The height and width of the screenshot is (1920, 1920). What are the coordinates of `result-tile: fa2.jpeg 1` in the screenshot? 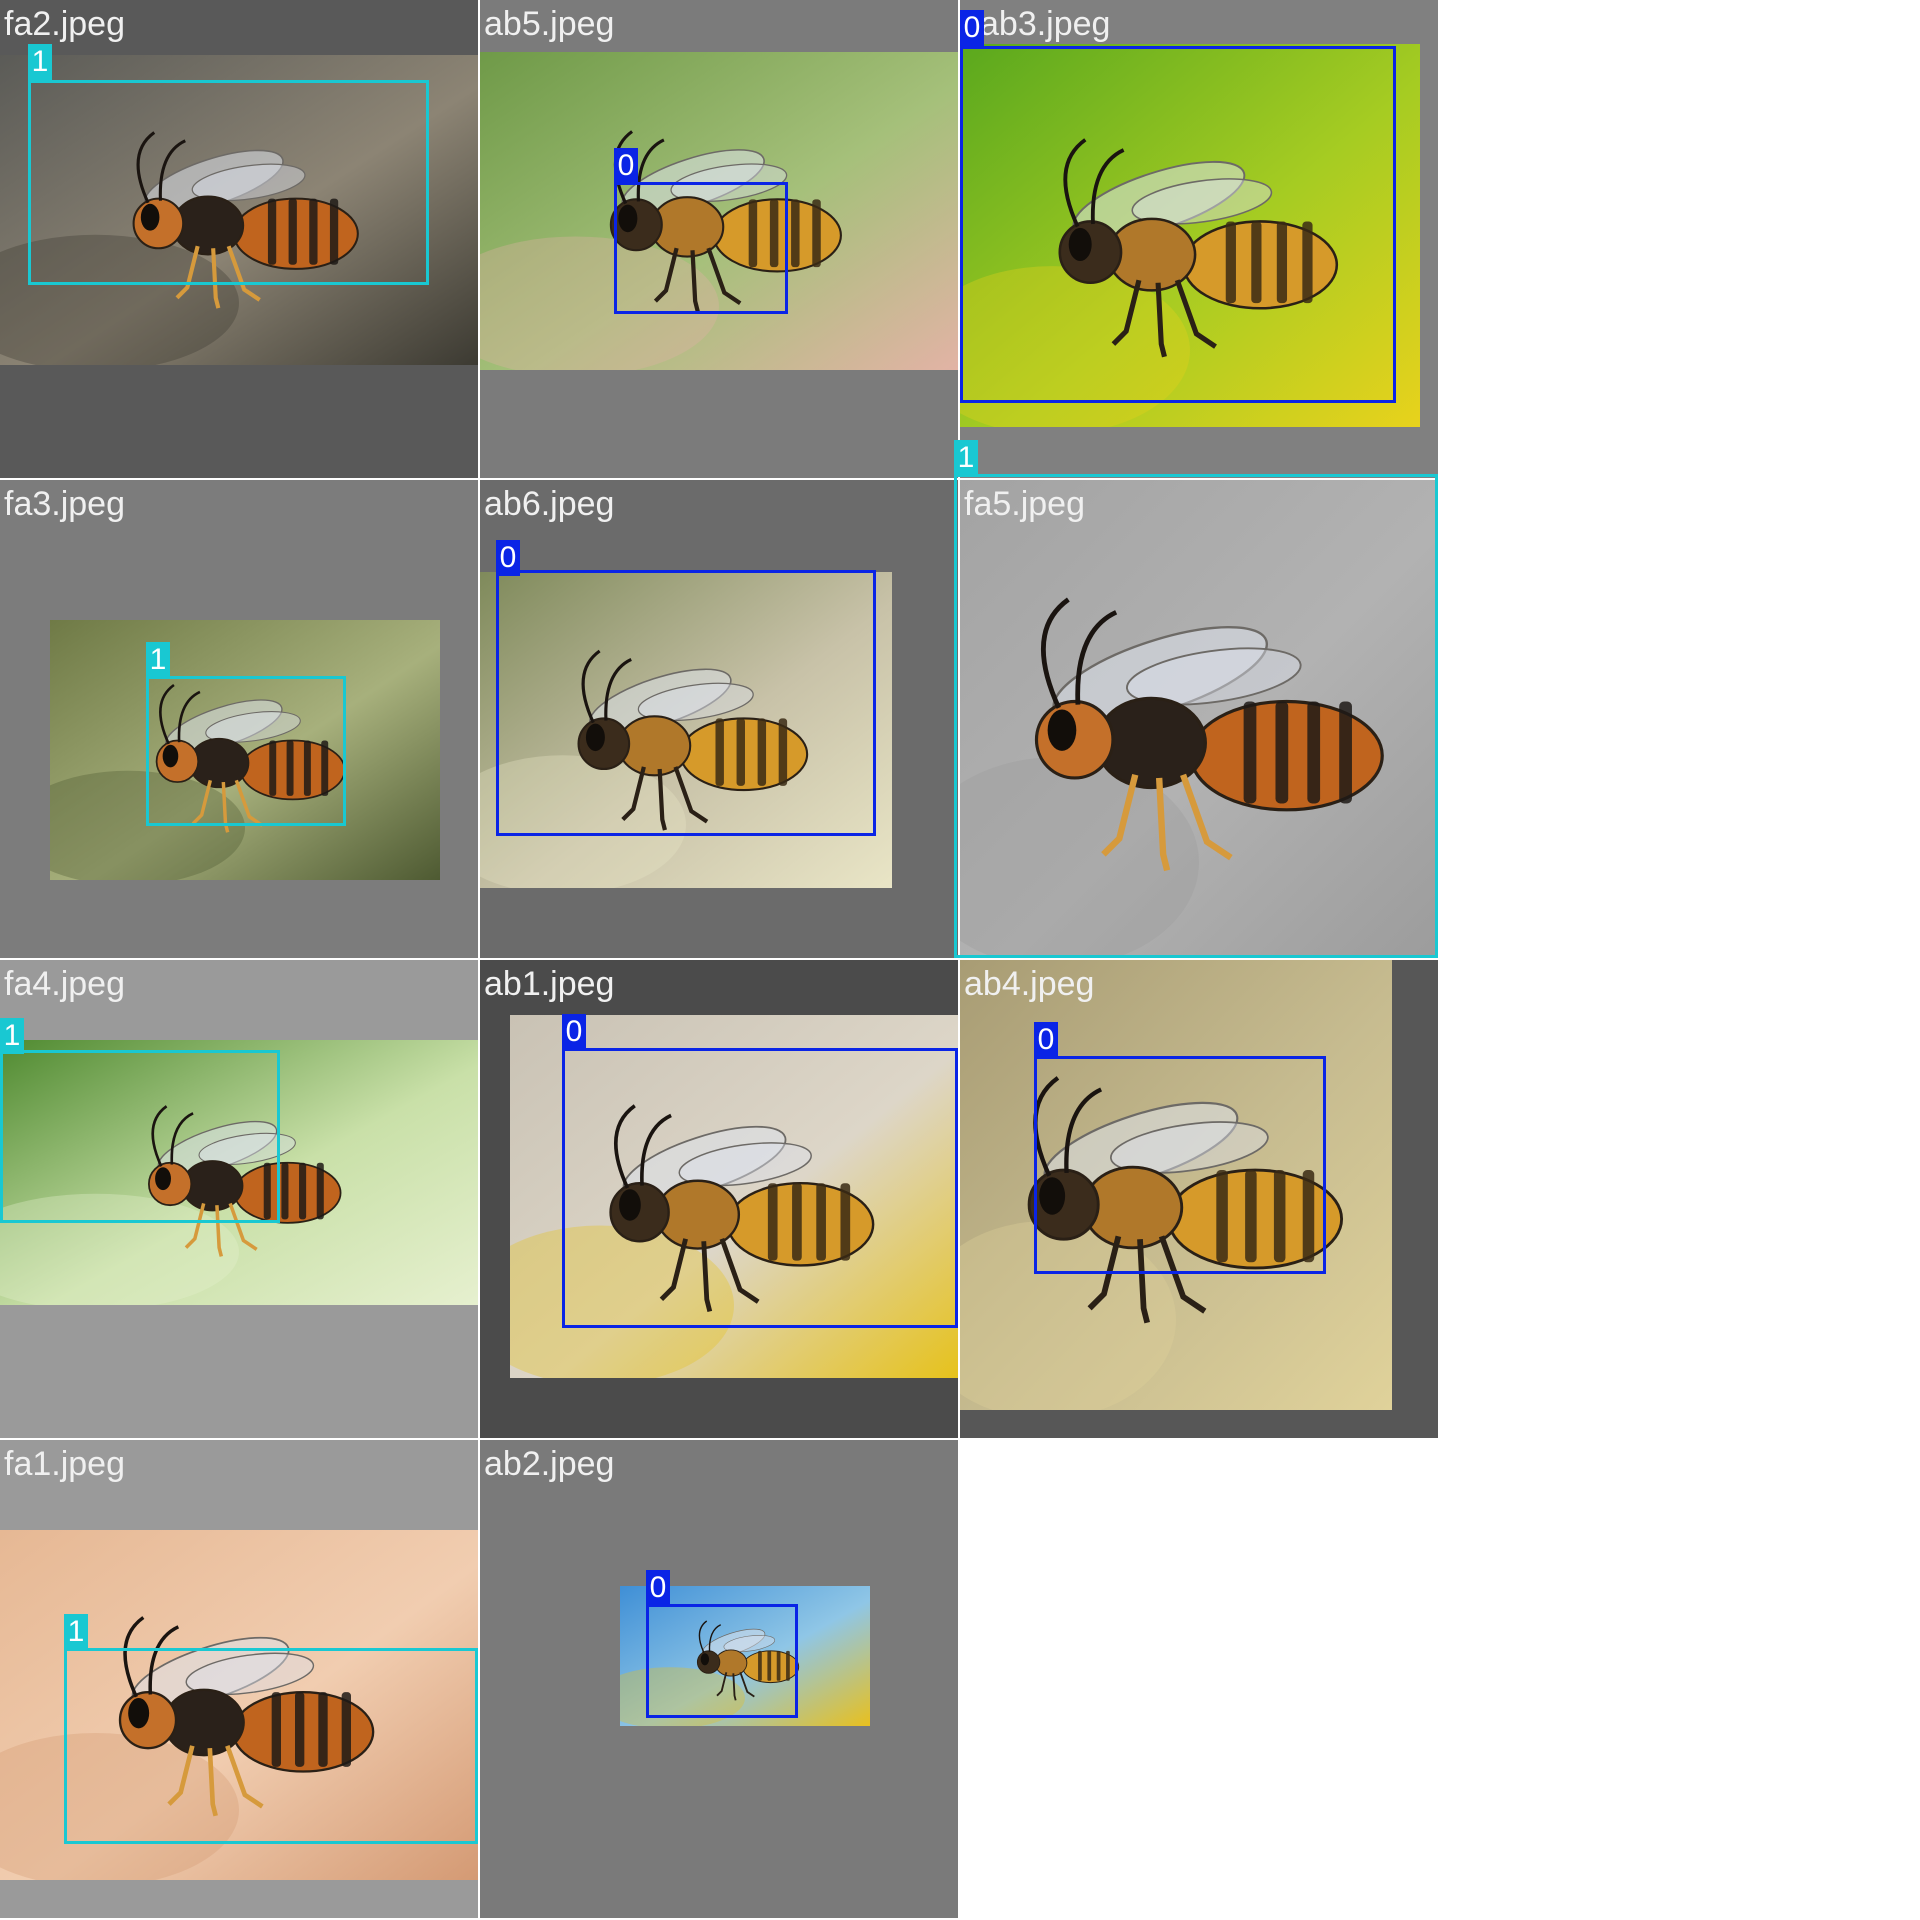 It's located at (239, 239).